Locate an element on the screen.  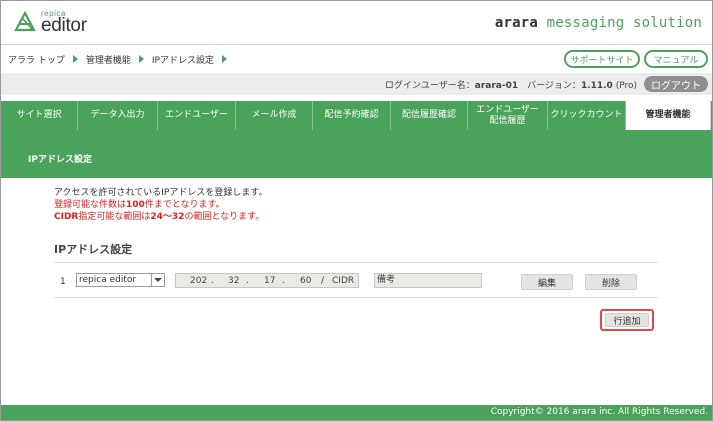
chevron-down-icon is located at coordinates (157, 280).